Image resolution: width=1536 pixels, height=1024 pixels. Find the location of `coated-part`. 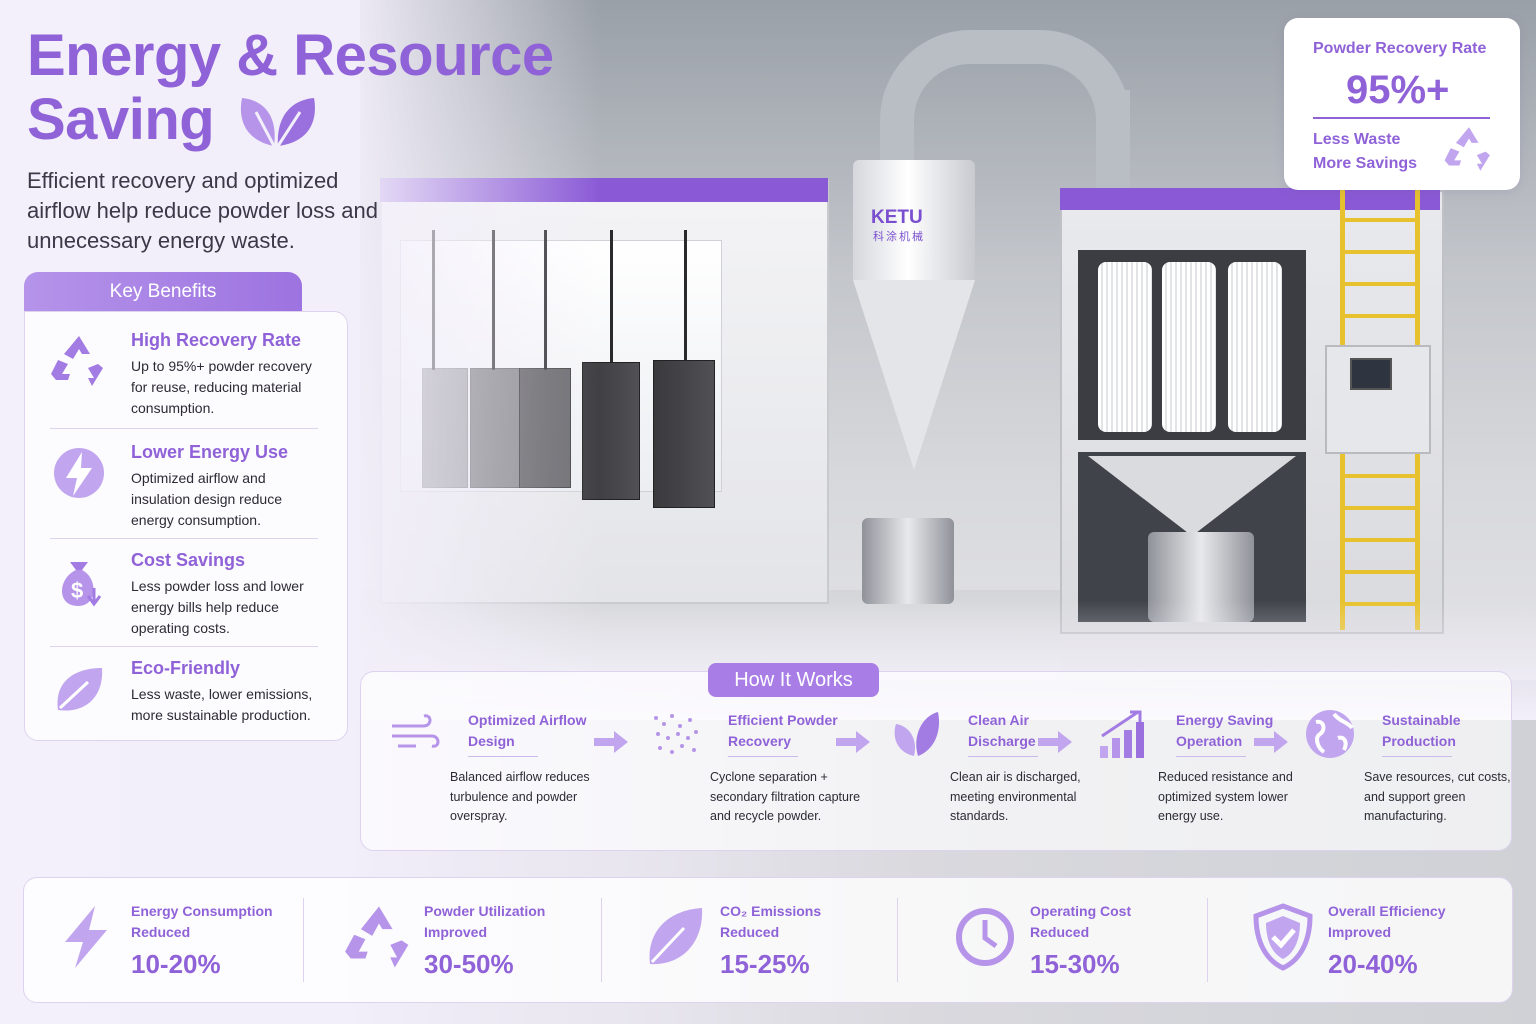

coated-part is located at coordinates (684, 434).